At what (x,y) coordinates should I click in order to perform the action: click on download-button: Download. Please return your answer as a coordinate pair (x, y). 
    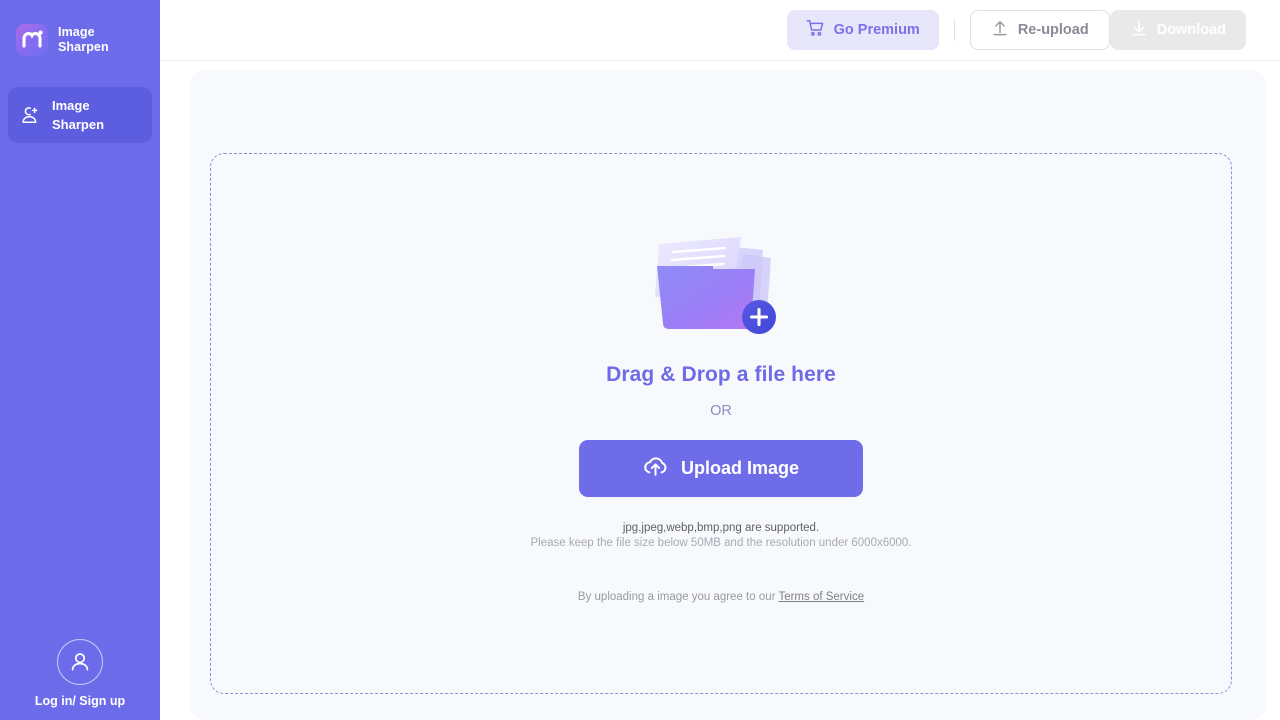
    Looking at the image, I should click on (1177, 30).